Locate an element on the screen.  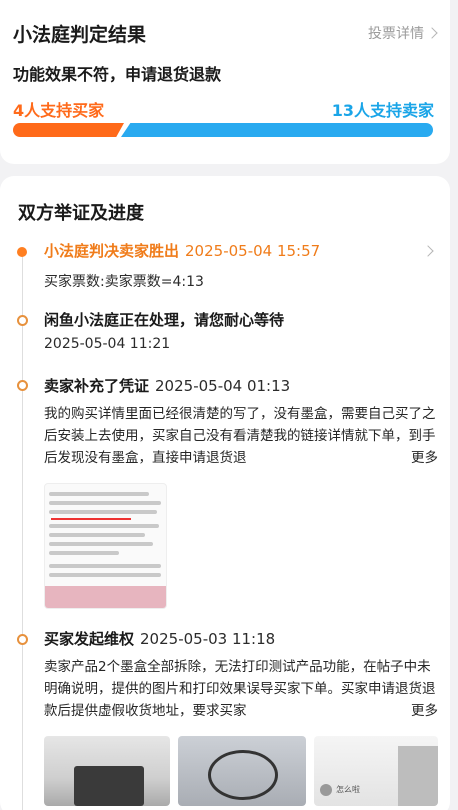
buyer-support-count: 4人支持买家 is located at coordinates (59, 110).